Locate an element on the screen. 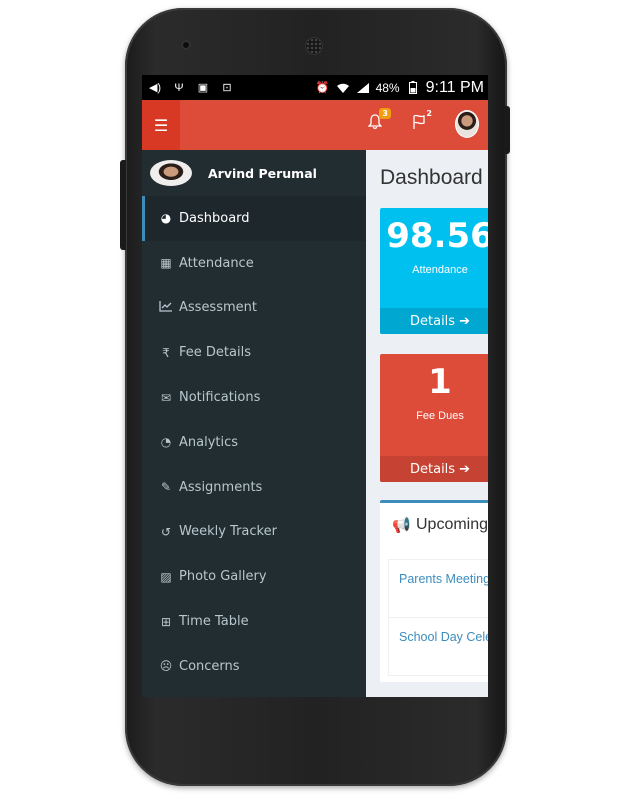  flags-button: 2 is located at coordinates (422, 121).